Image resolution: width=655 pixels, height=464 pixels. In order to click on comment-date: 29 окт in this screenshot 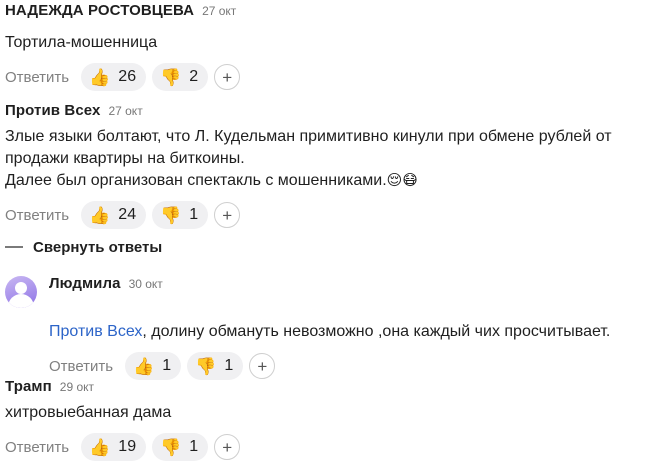, I will do `click(77, 387)`.